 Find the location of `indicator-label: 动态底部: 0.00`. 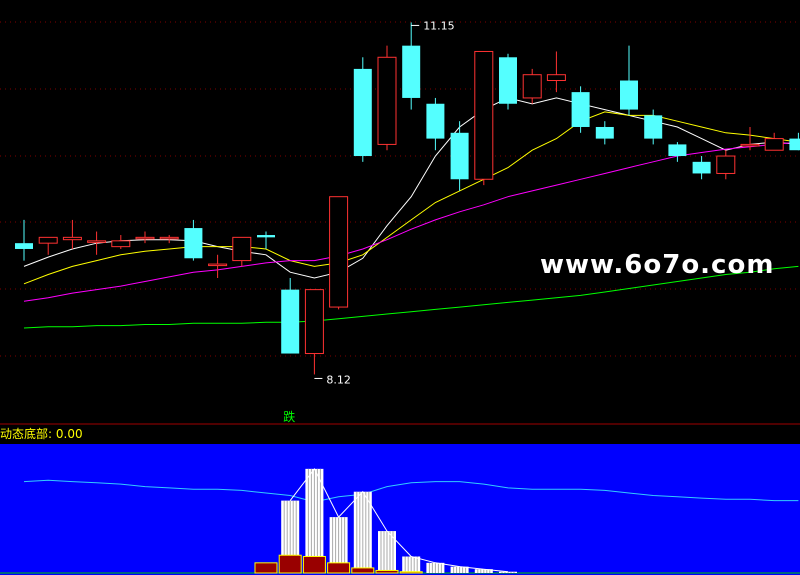

indicator-label: 动态底部: 0.00 is located at coordinates (41, 433).